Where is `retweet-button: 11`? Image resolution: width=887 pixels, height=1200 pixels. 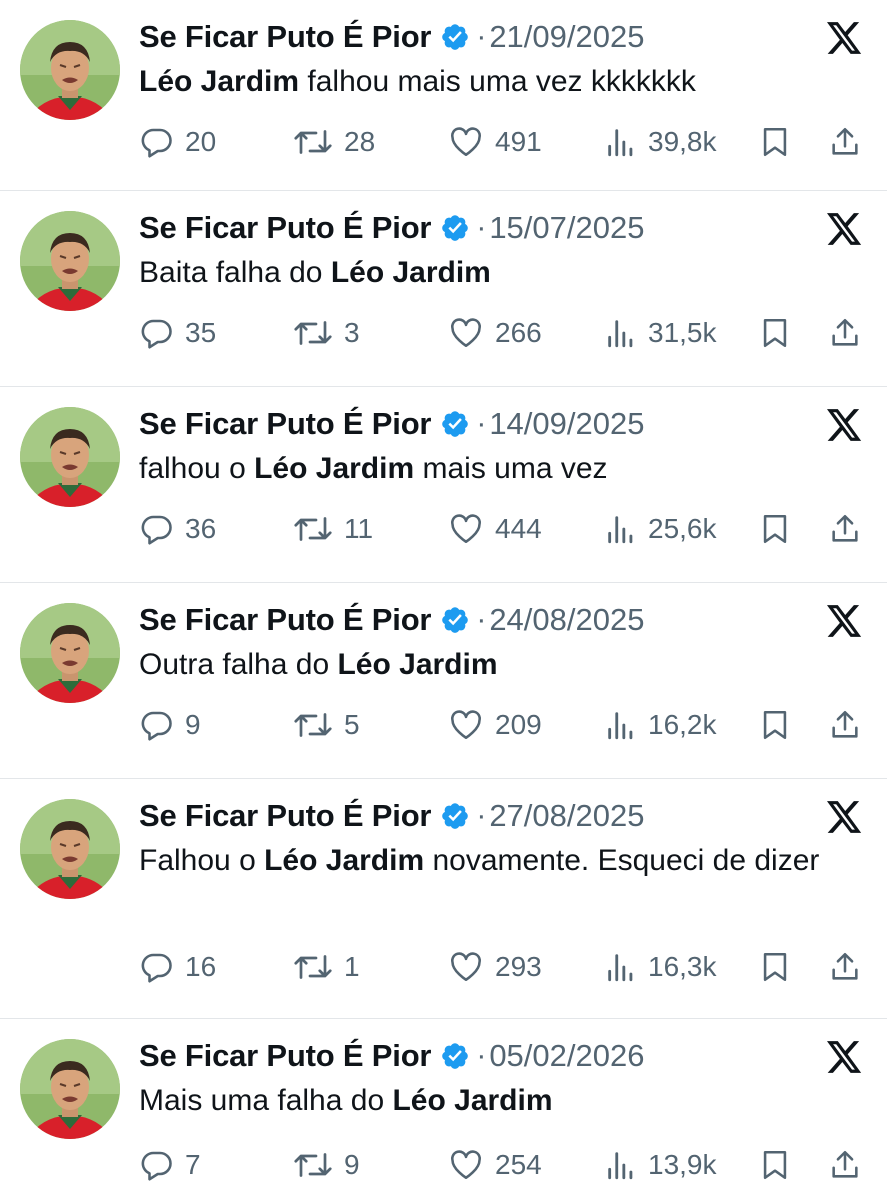 retweet-button: 11 is located at coordinates (332, 529).